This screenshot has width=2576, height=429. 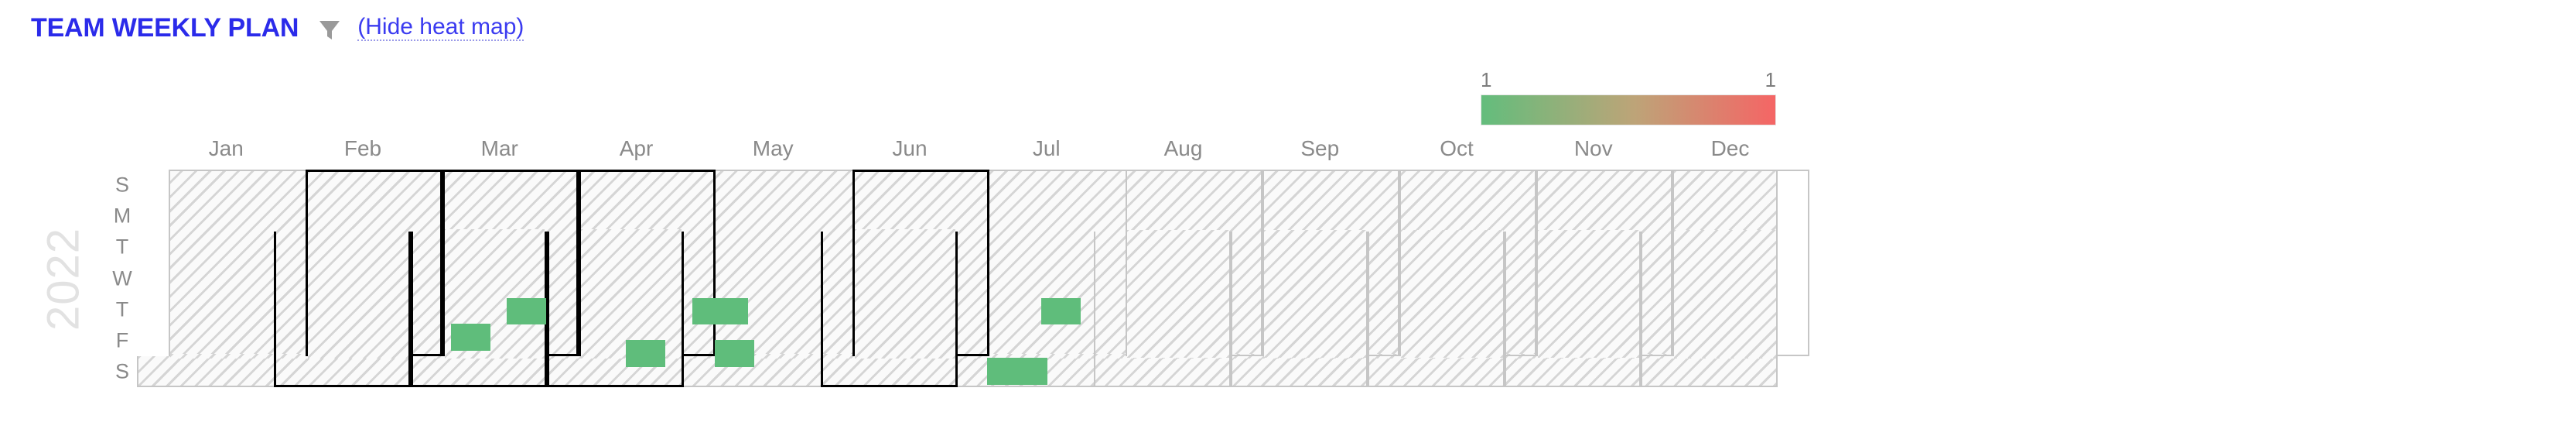 I want to click on day-label-6: S, so click(x=121, y=371).